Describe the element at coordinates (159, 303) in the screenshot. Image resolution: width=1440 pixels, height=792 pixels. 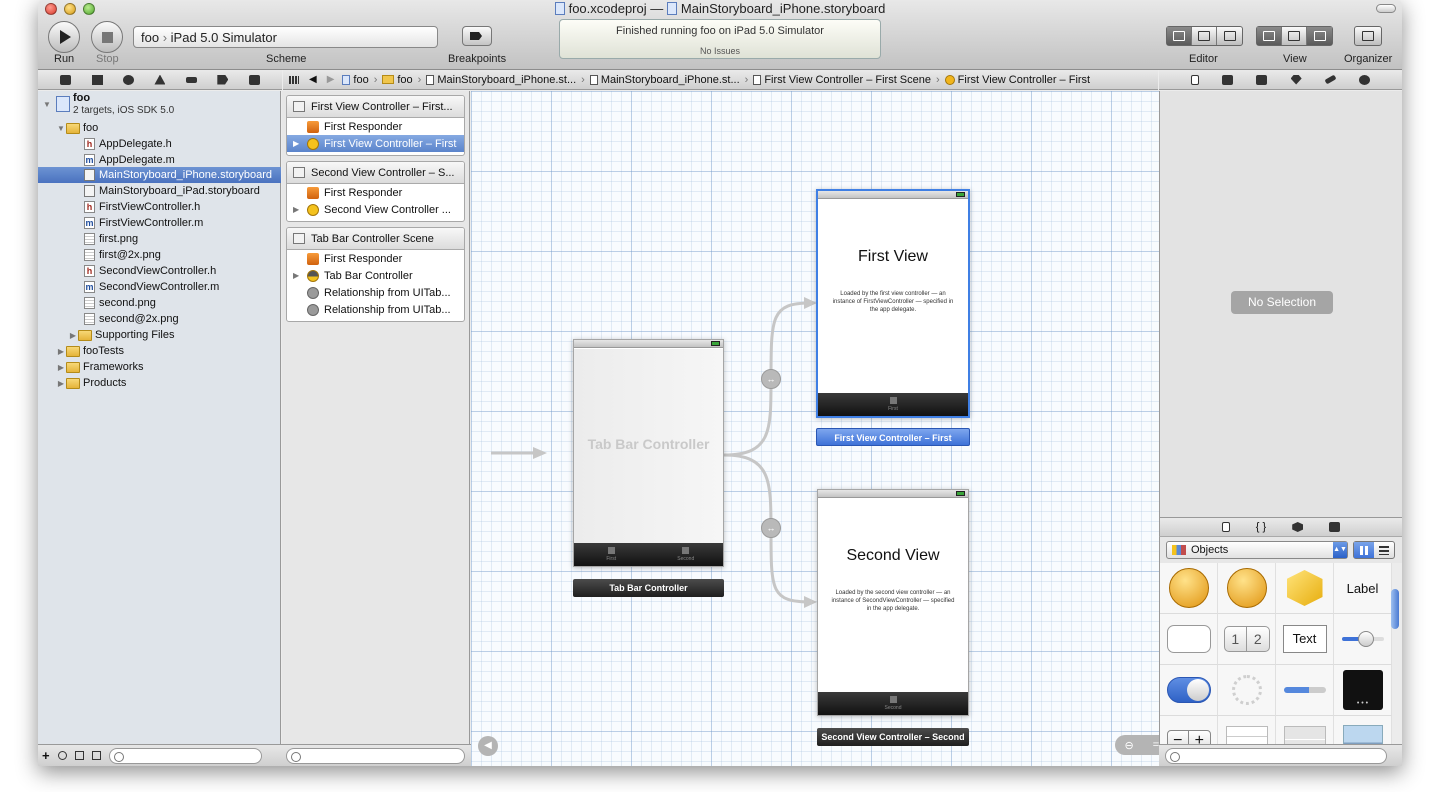
I see `tree-item-file: second.png` at that location.